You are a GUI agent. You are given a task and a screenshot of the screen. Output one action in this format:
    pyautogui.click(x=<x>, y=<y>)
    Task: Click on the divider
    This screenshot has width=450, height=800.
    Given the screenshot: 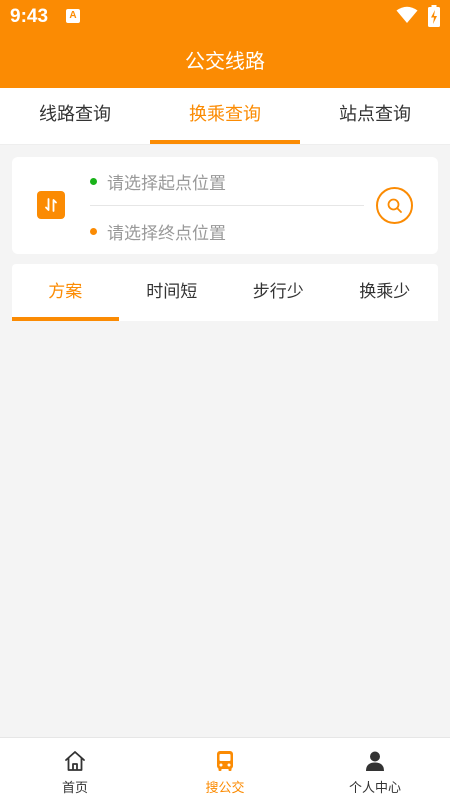 What is the action you would take?
    pyautogui.click(x=227, y=205)
    